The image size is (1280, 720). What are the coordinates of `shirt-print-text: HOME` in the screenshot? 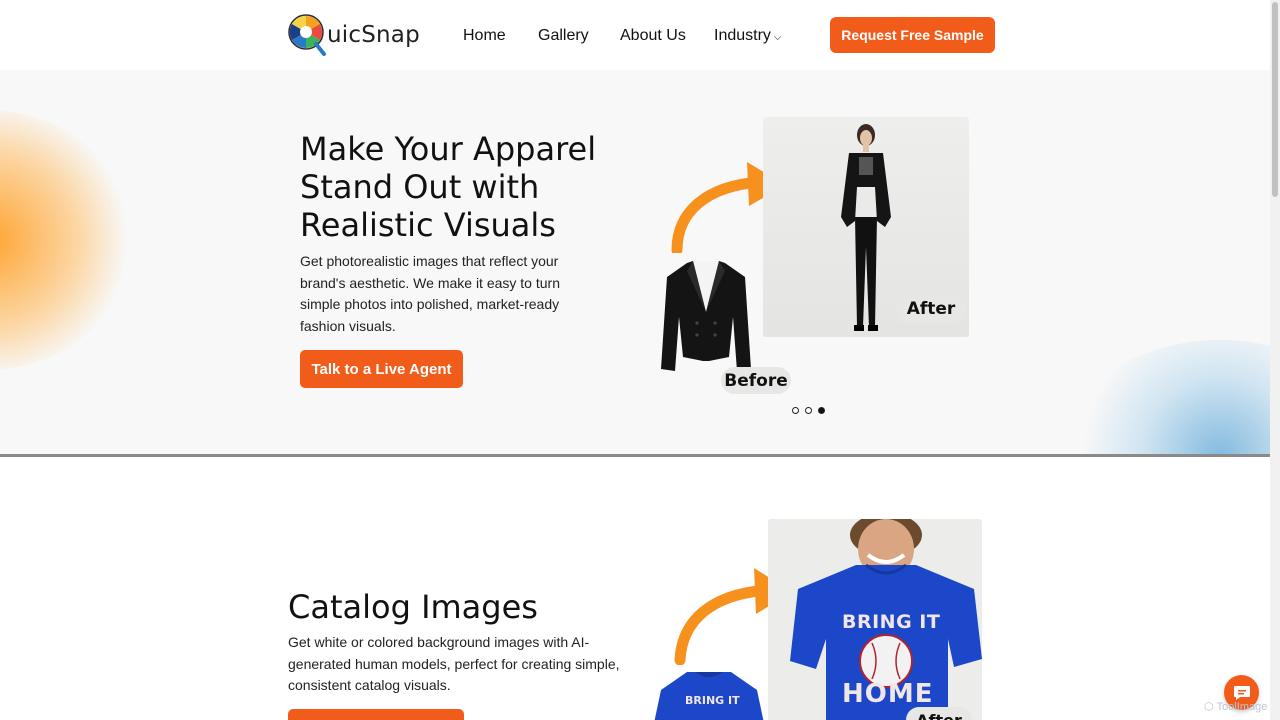 It's located at (888, 694).